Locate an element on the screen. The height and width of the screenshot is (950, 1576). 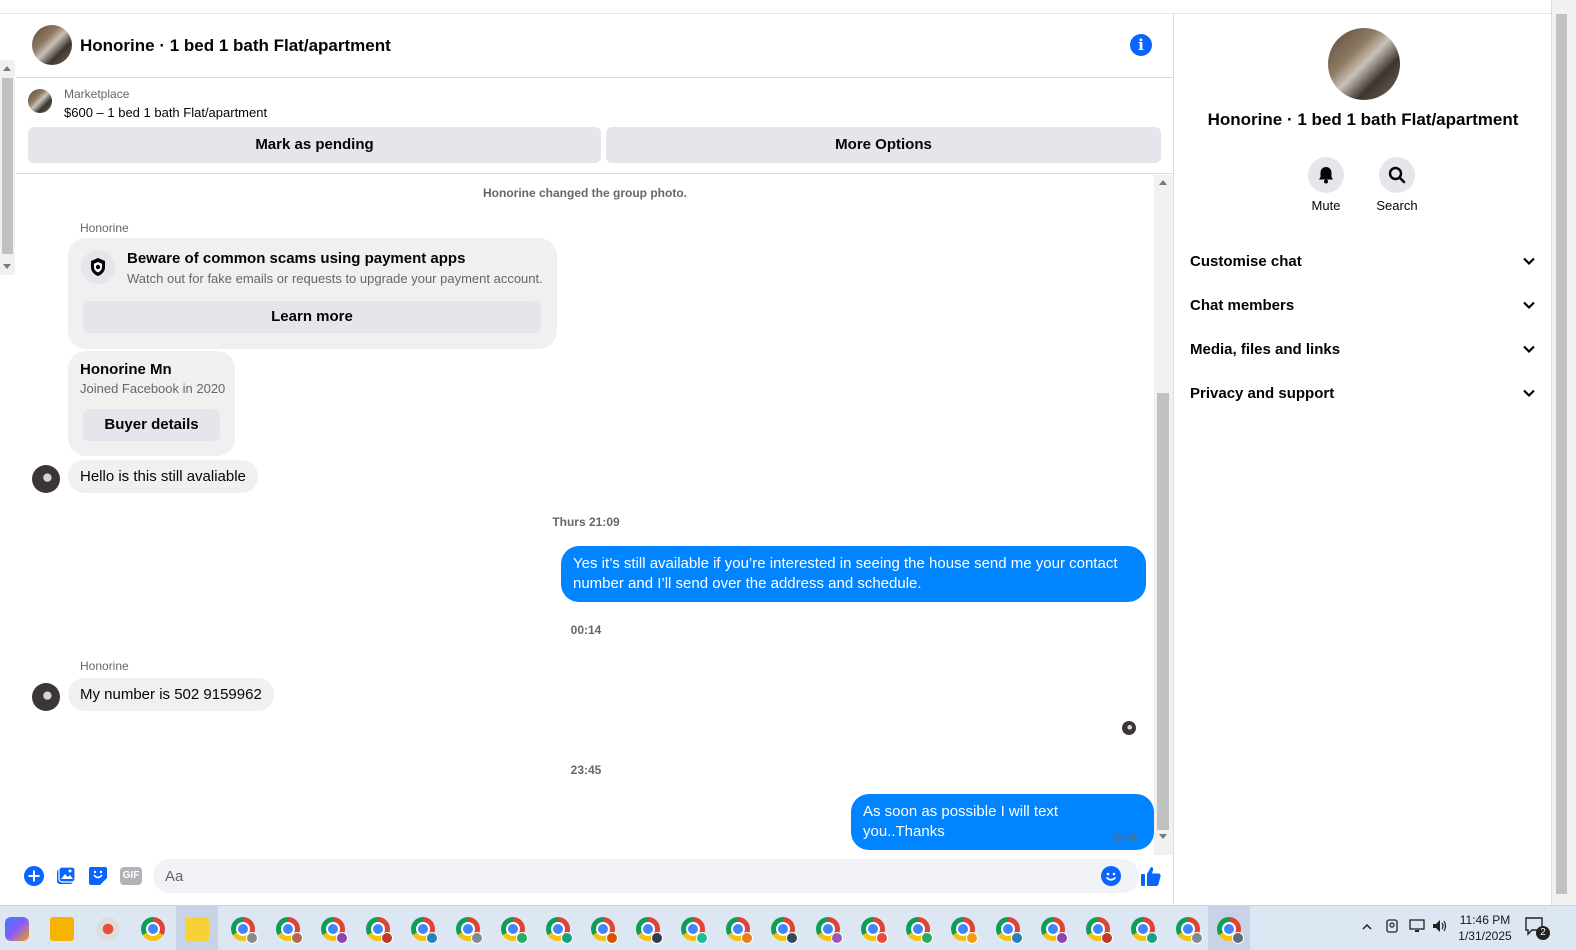
camera-icon is located at coordinates (1392, 926).